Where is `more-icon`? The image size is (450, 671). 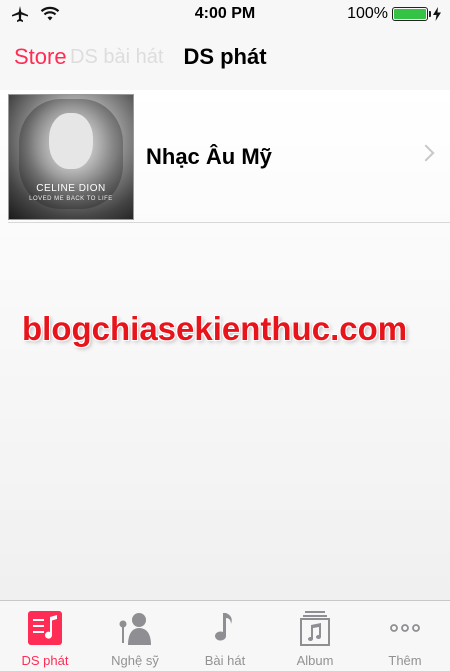 more-icon is located at coordinates (405, 628).